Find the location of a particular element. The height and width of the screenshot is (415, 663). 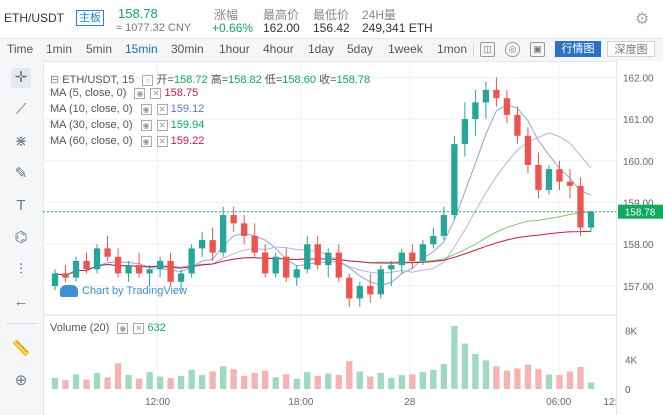

change-value: +0.66% is located at coordinates (233, 28).